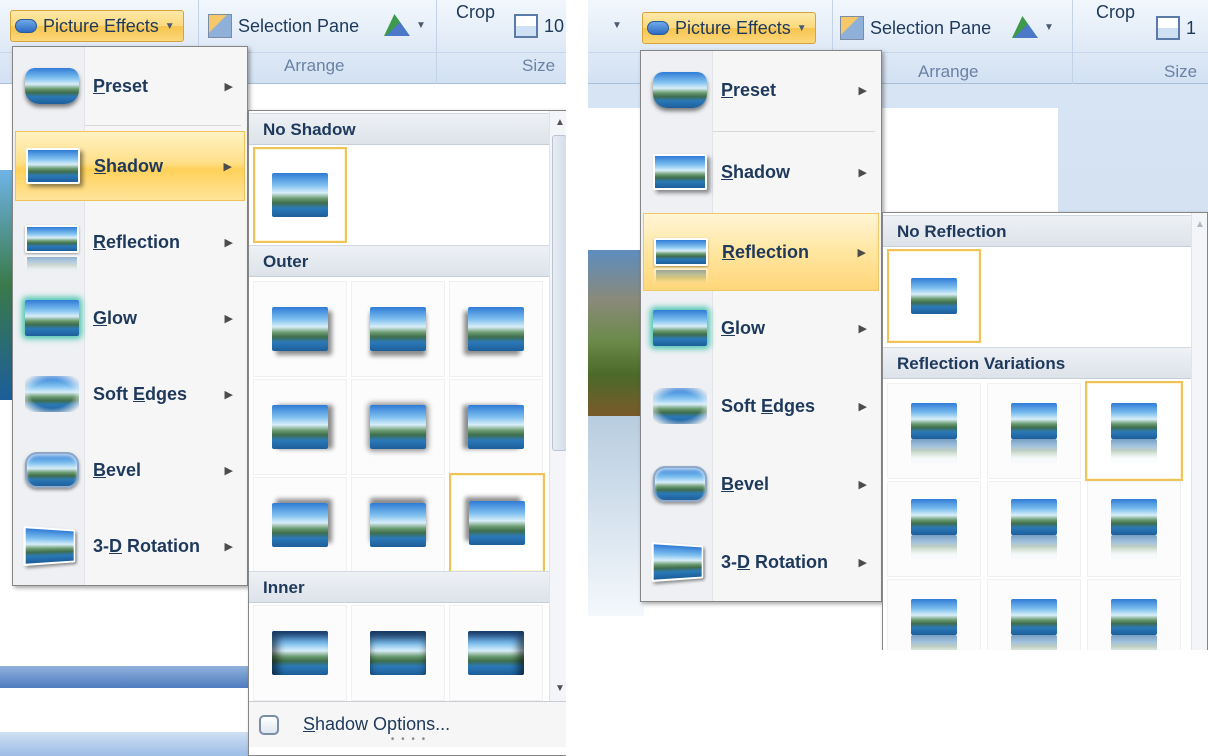 The height and width of the screenshot is (756, 1208). What do you see at coordinates (299, 25) in the screenshot?
I see `selection-pane-label: Selection Pane` at bounding box center [299, 25].